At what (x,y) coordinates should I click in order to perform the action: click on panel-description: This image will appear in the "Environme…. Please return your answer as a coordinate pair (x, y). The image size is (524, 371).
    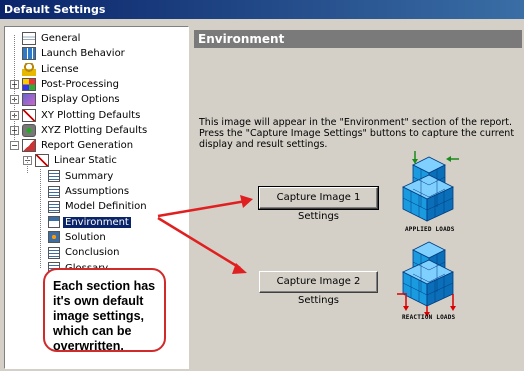
    Looking at the image, I should click on (357, 133).